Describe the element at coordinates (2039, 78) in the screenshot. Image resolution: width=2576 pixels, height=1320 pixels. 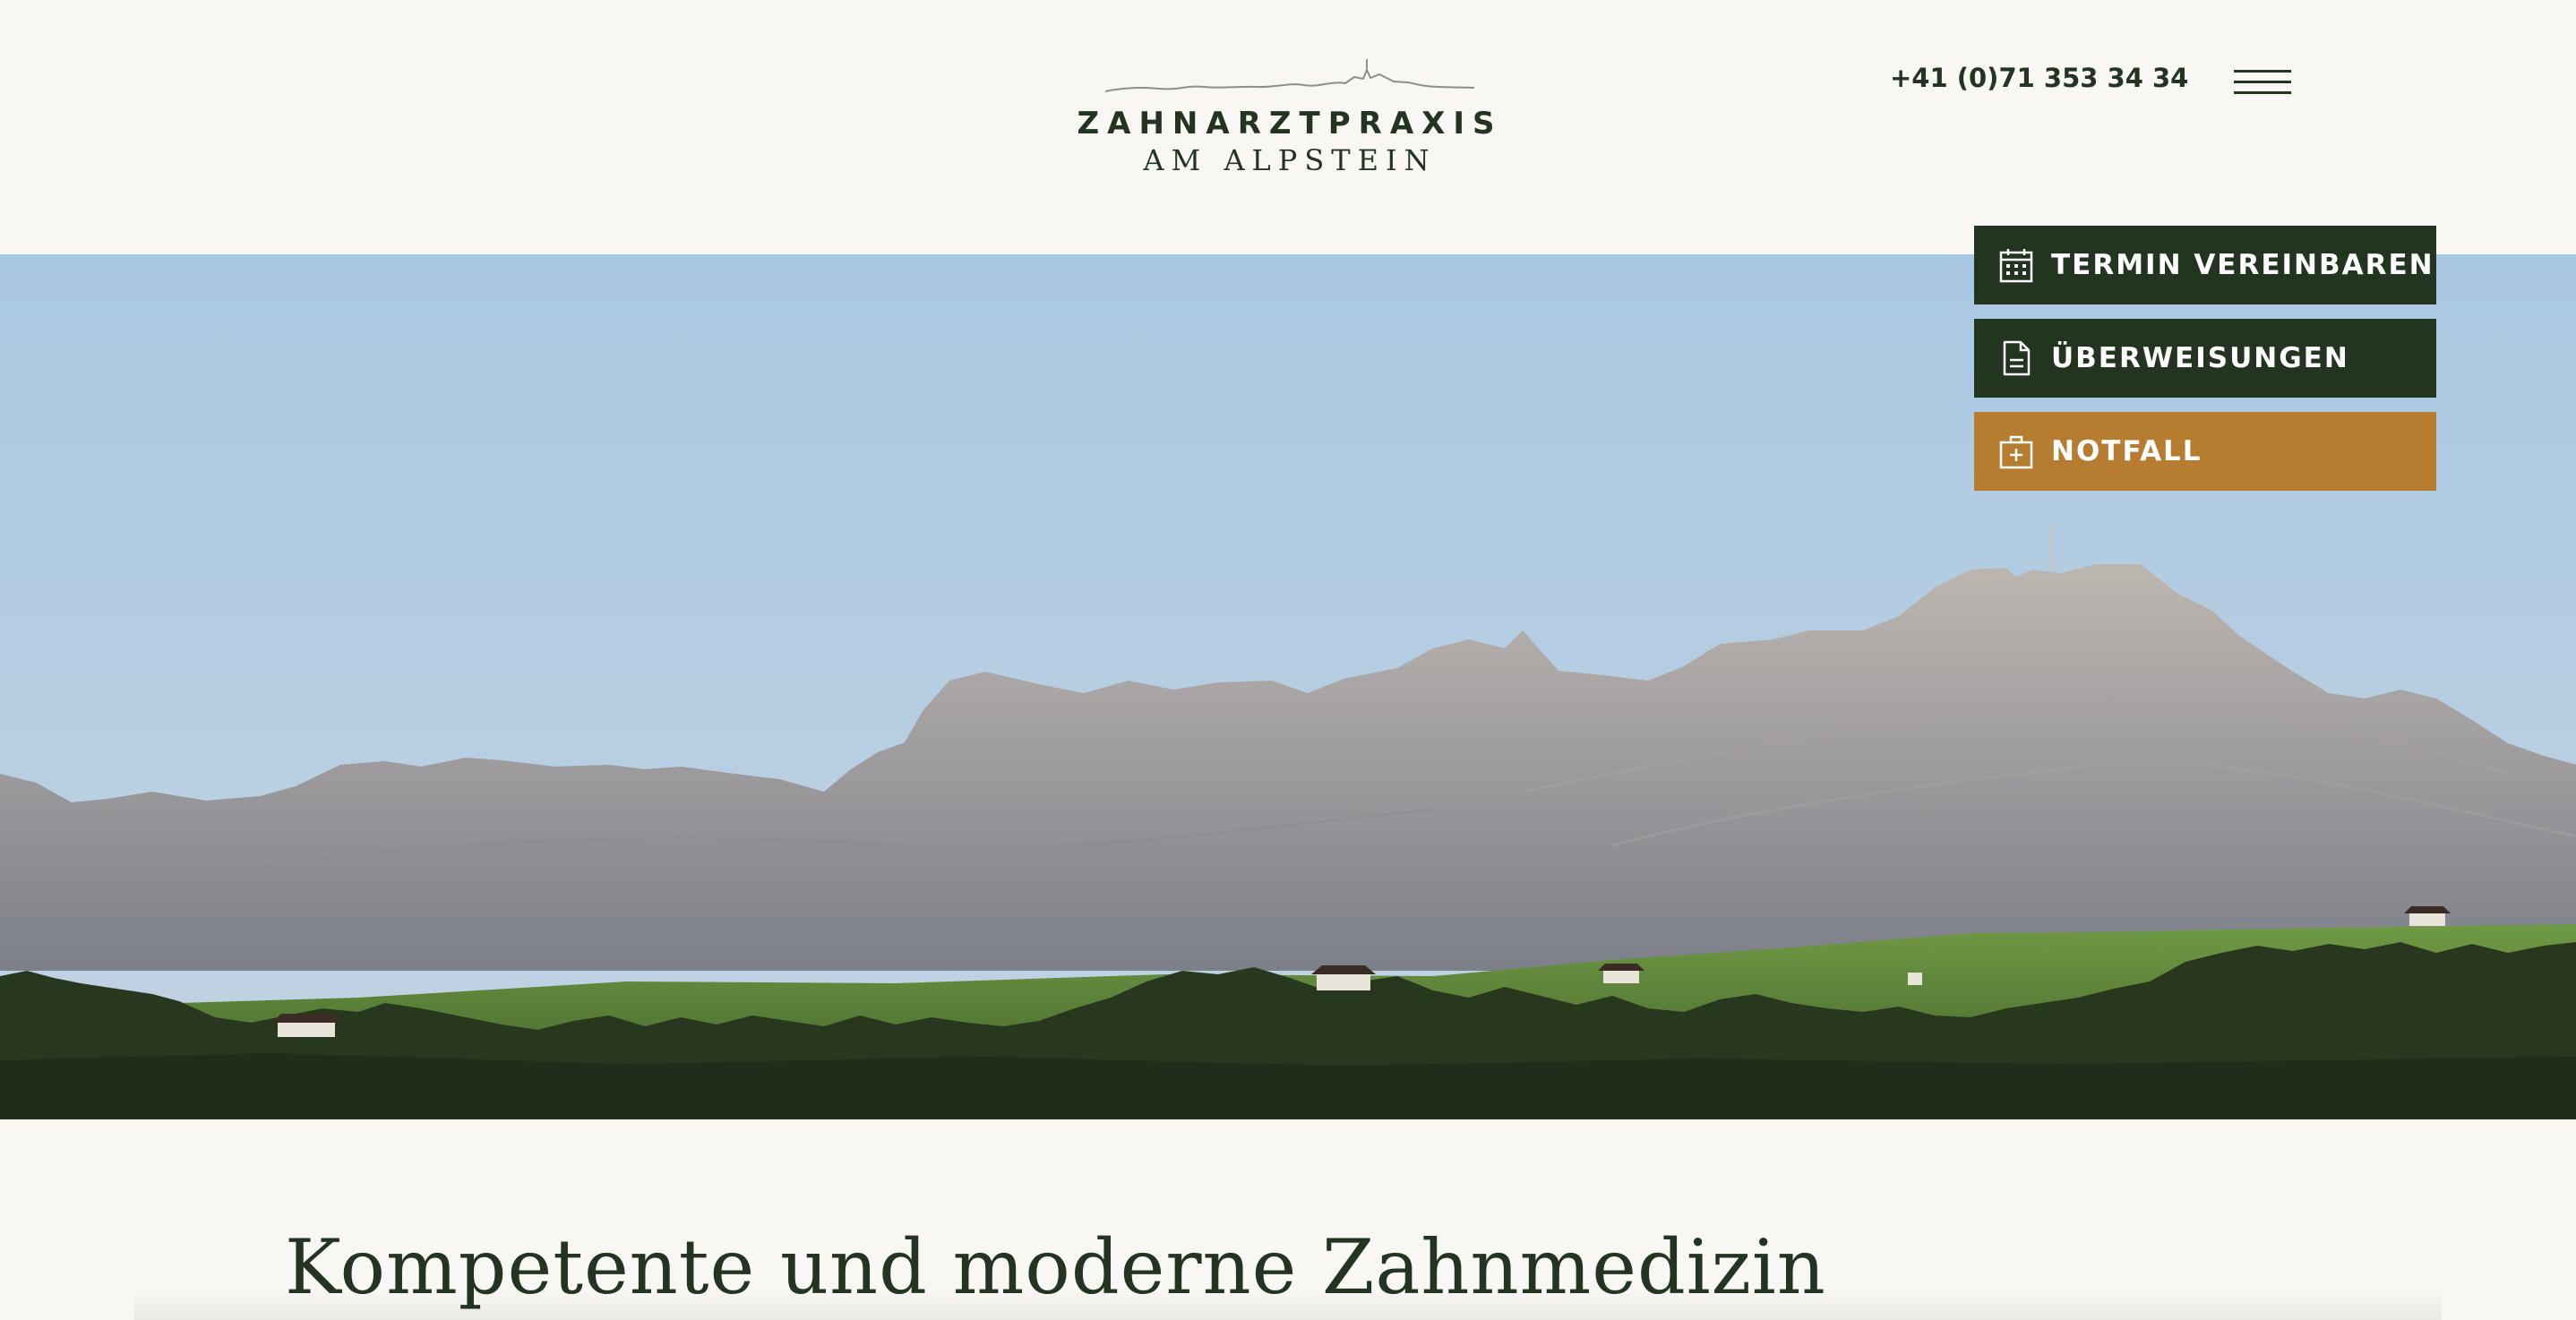
I see `phone-link: +41 (0)71 353 34 34` at that location.